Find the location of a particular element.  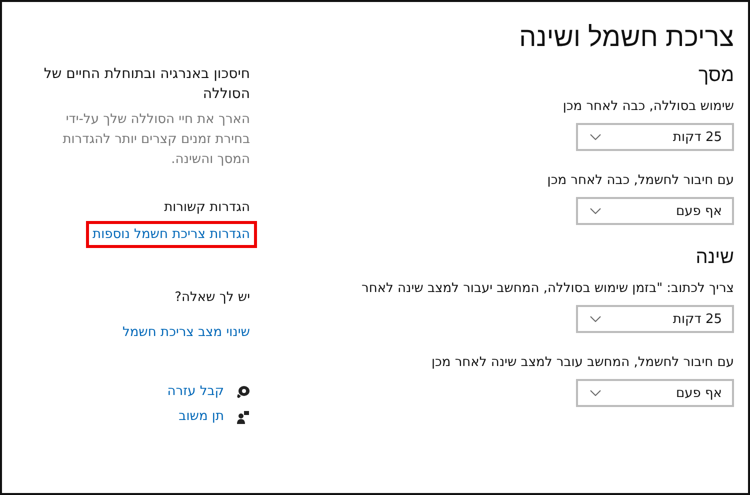

tip-heading: חיסכון באנרגיה ובתוחלת החיים של הסוללה is located at coordinates (146, 84).